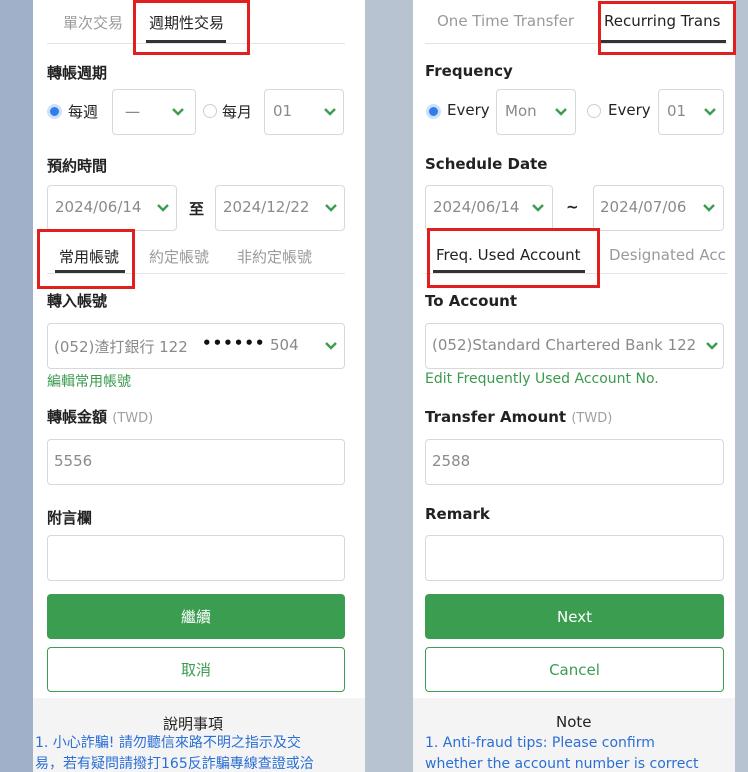 This screenshot has width=748, height=772. Describe the element at coordinates (73, 461) in the screenshot. I see `amount-value: 5556` at that location.